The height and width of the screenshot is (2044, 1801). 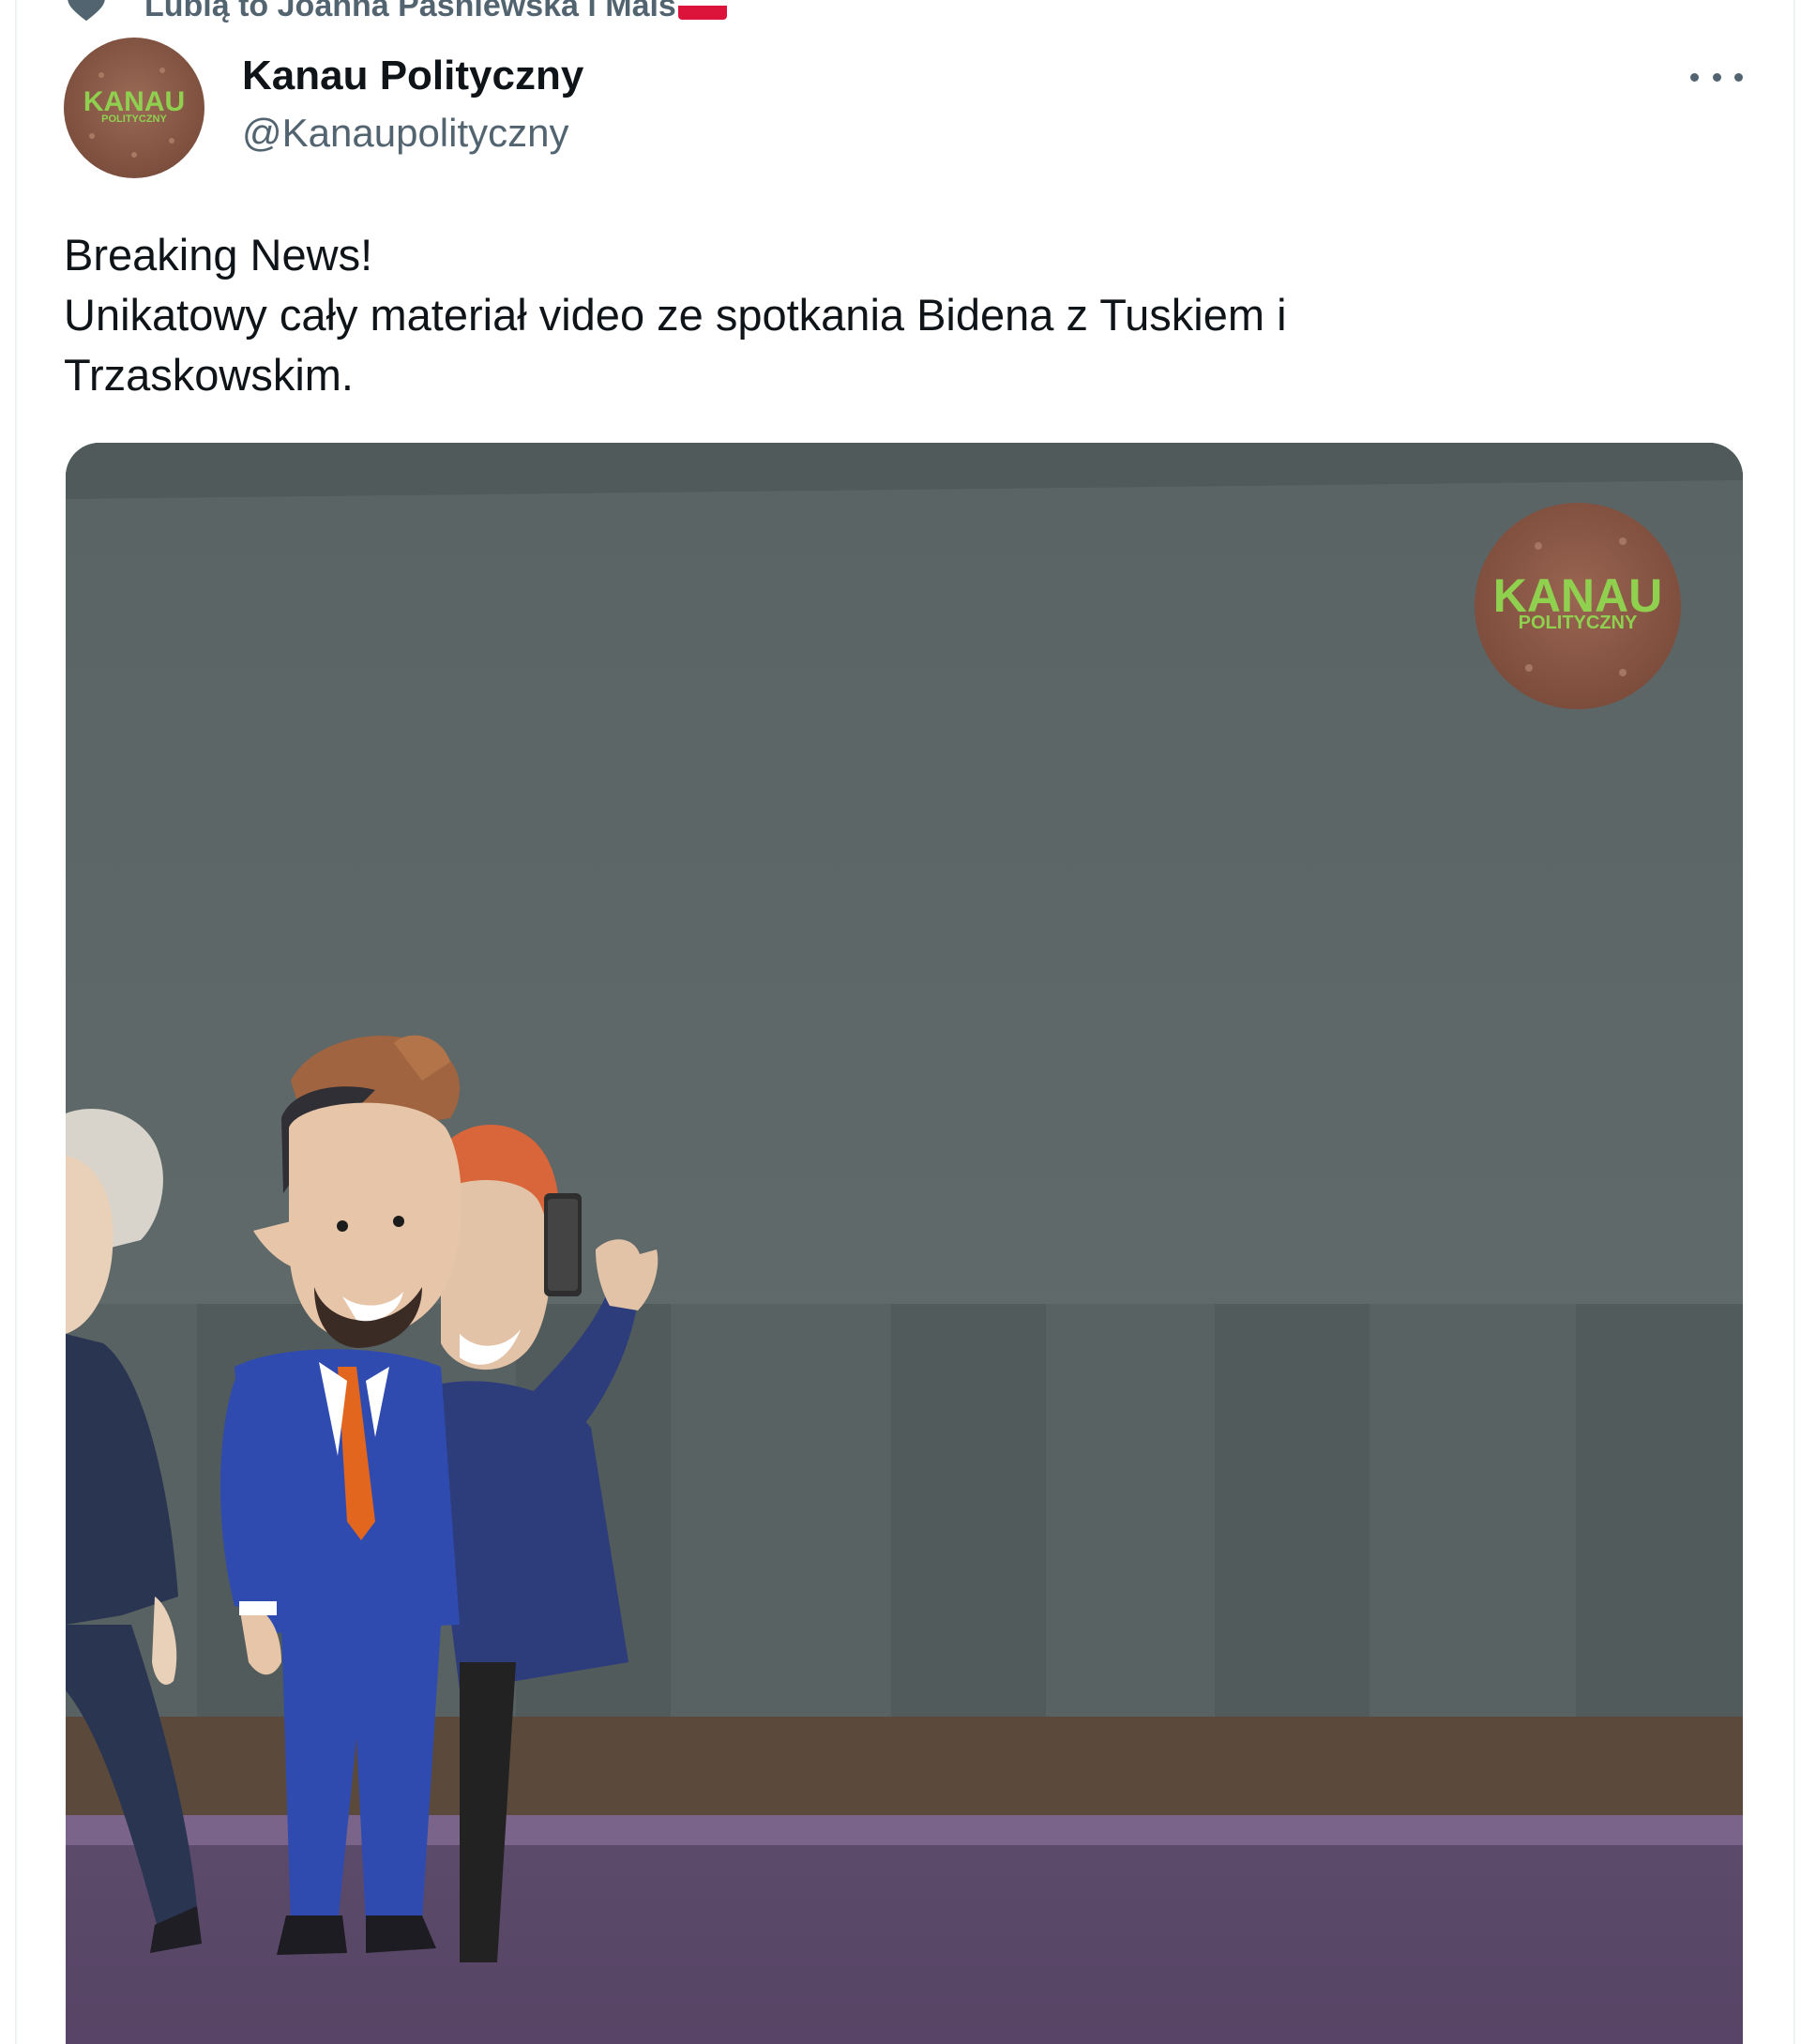 I want to click on timeline-border-right, so click(x=1794, y=1022).